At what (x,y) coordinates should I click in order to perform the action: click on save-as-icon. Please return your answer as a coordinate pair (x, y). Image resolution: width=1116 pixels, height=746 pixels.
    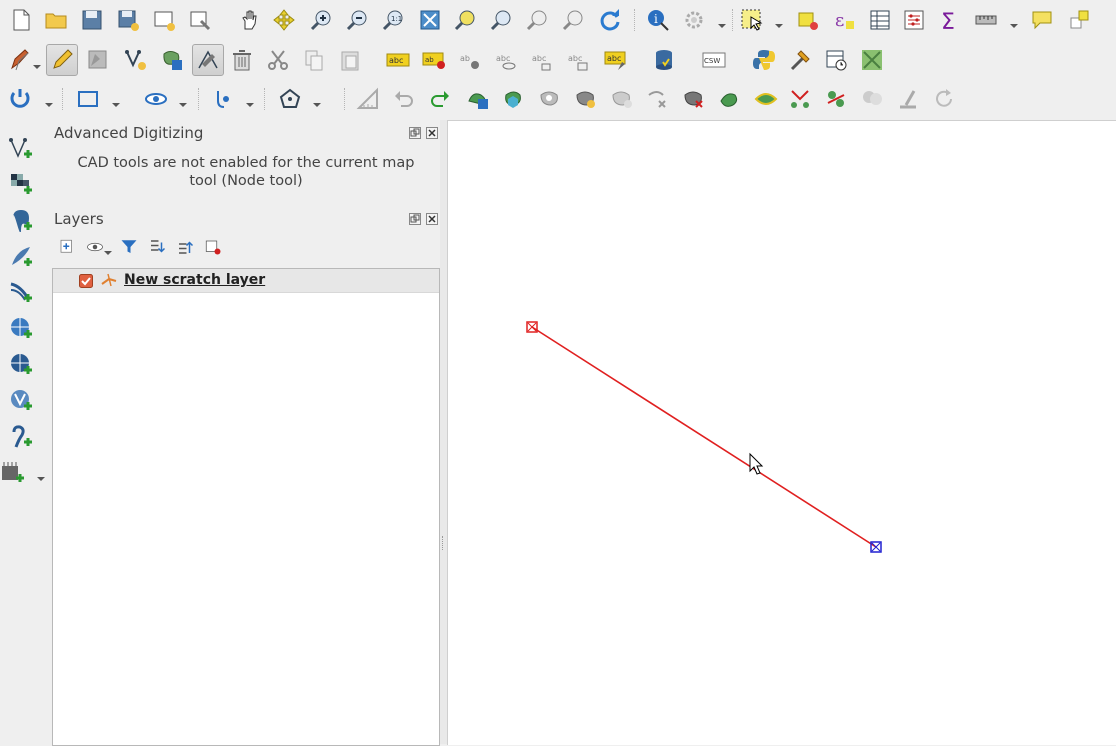
    Looking at the image, I should click on (128, 20).